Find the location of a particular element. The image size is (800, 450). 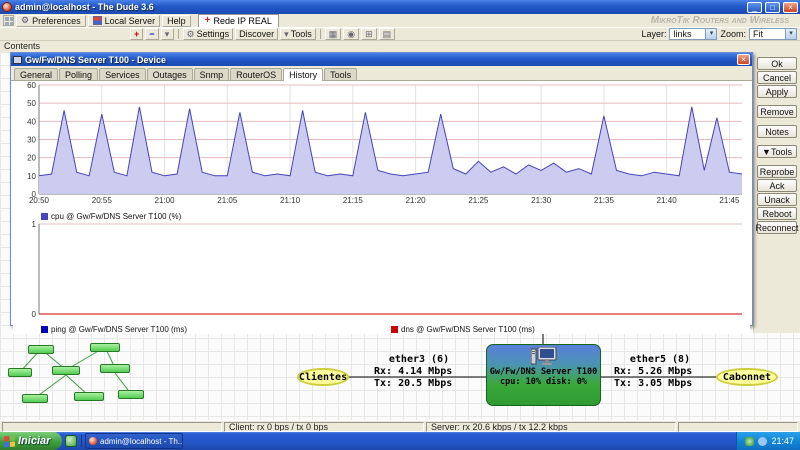

computer-icon is located at coordinates (543, 356).